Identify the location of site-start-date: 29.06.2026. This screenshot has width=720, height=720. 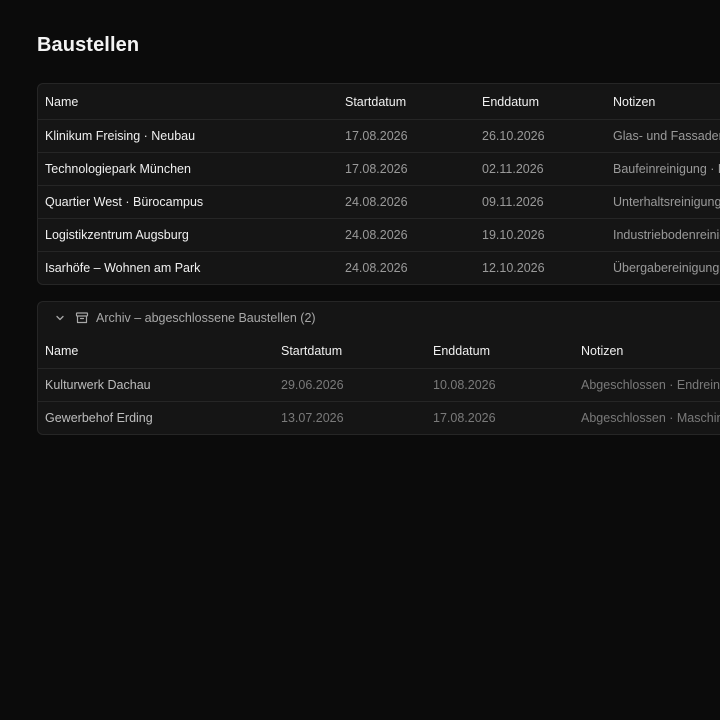
(350, 385).